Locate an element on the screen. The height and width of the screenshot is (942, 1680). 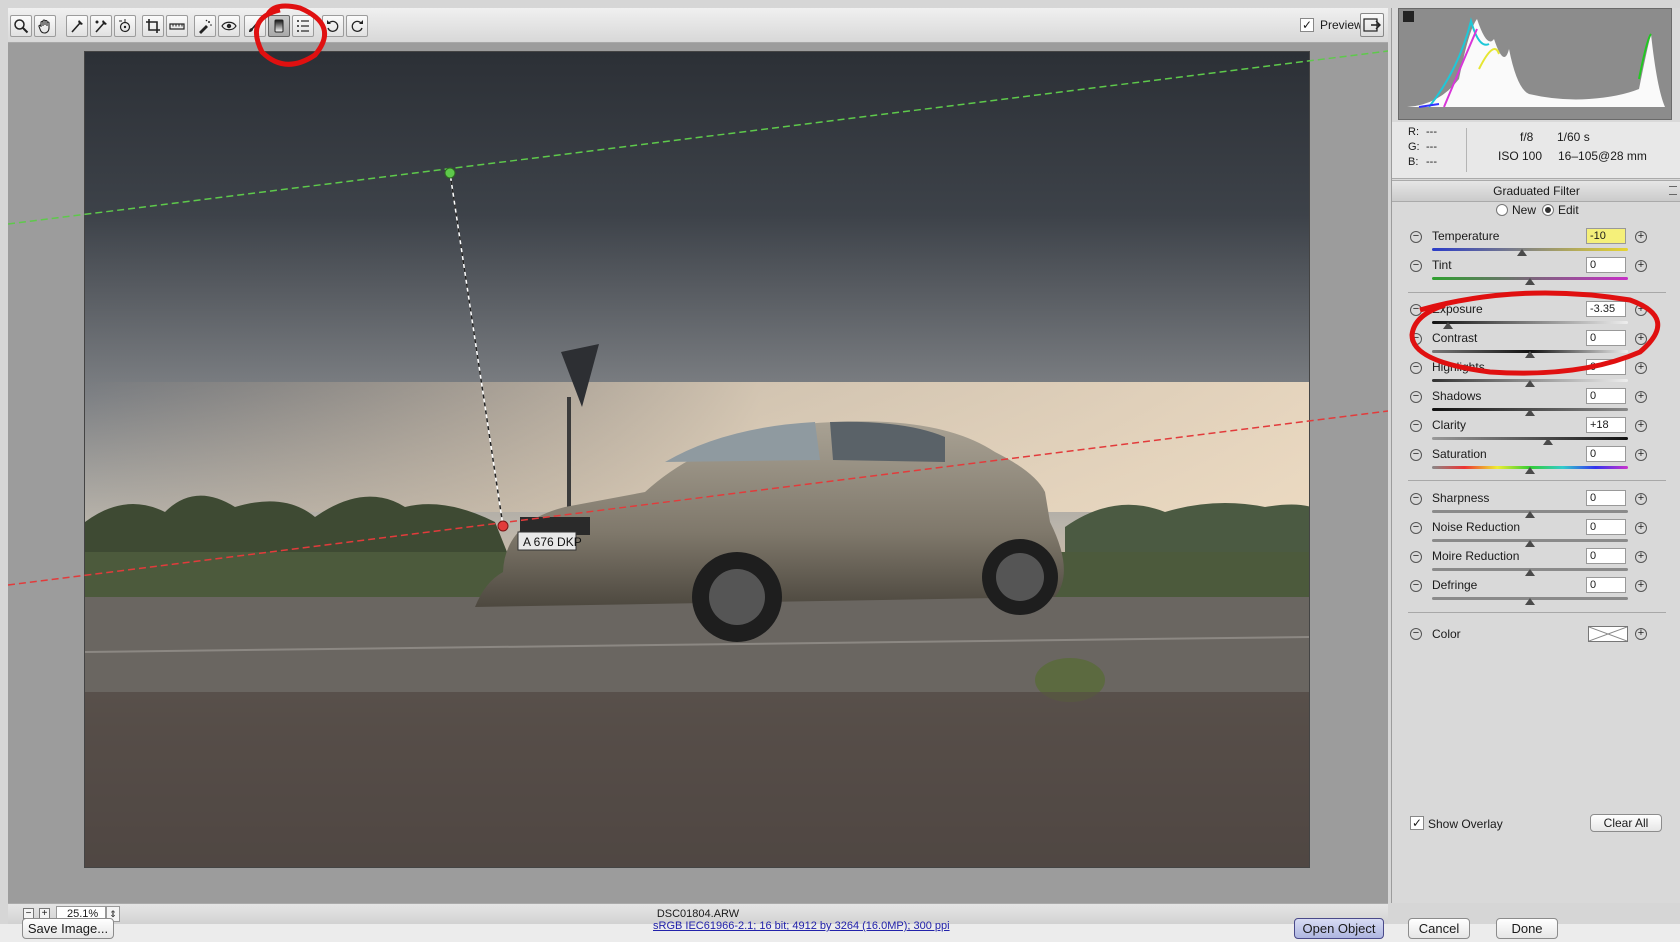
saturation-decrease-icon: − is located at coordinates (1416, 455).